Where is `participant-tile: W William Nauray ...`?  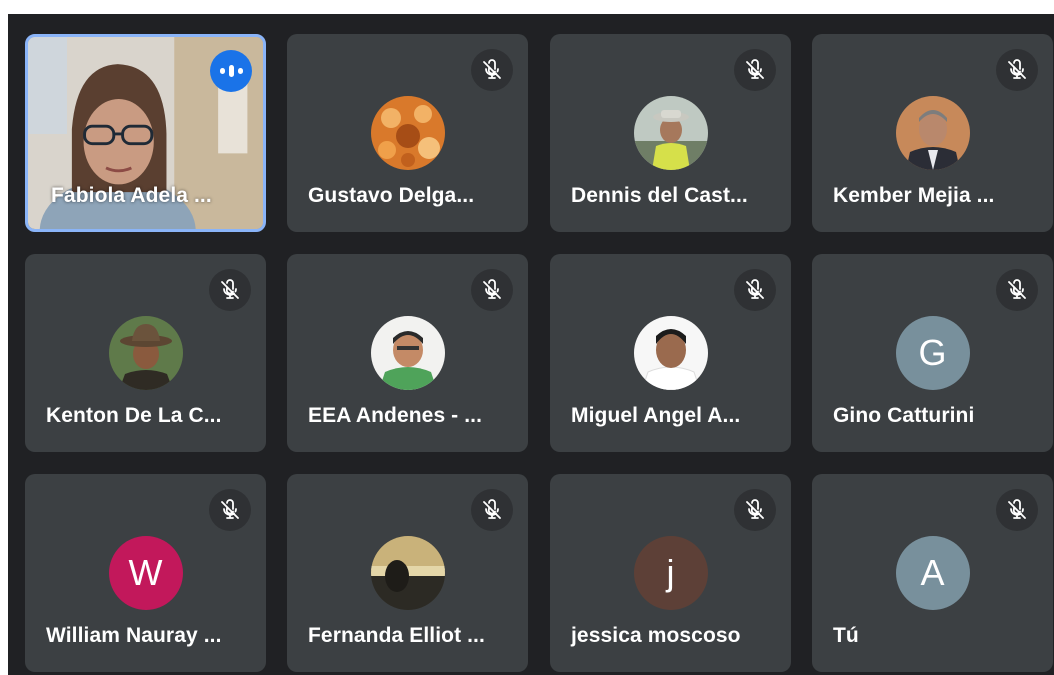
participant-tile: W William Nauray ... is located at coordinates (145, 573).